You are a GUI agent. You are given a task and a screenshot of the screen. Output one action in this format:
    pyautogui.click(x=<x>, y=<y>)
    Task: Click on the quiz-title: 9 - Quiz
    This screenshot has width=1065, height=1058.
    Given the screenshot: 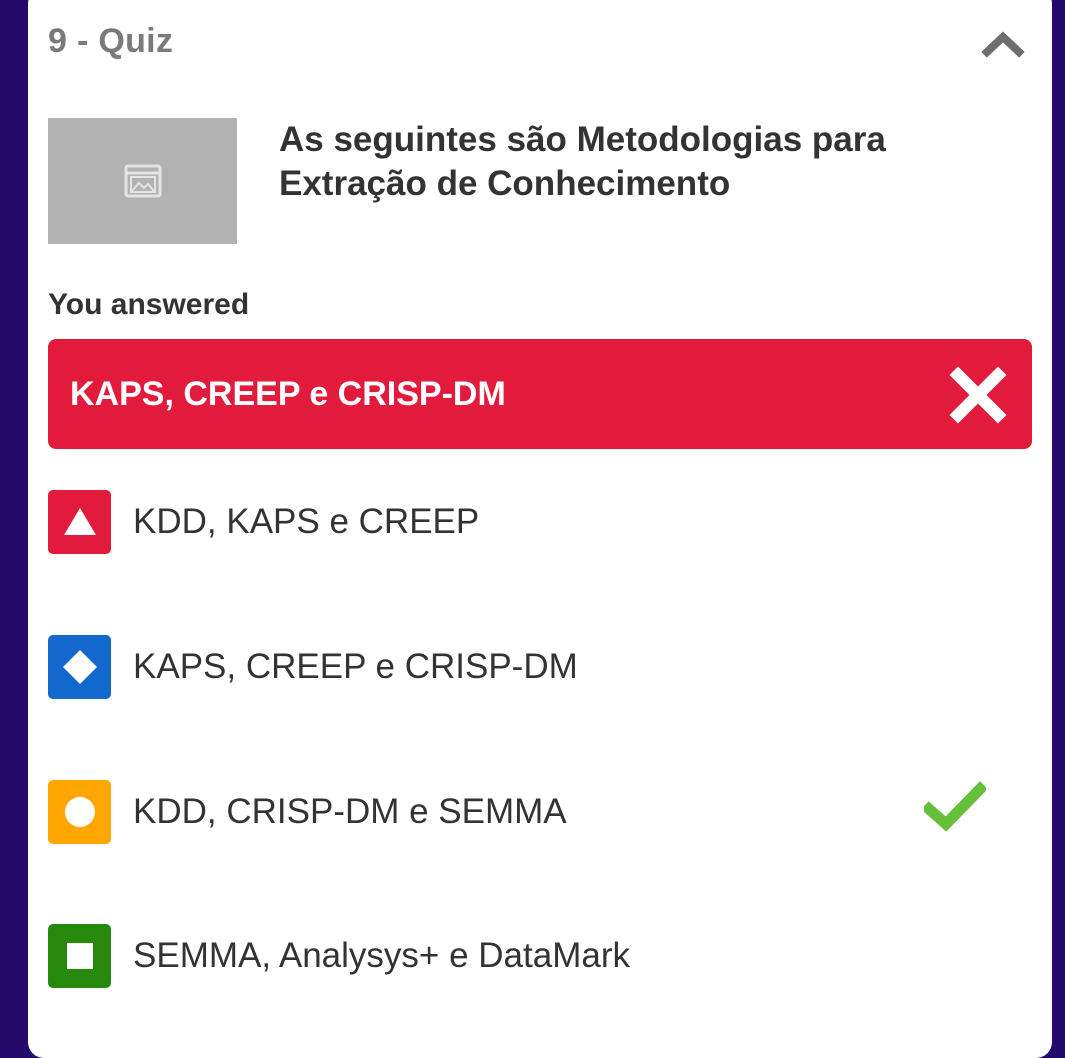 What is the action you would take?
    pyautogui.click(x=111, y=41)
    